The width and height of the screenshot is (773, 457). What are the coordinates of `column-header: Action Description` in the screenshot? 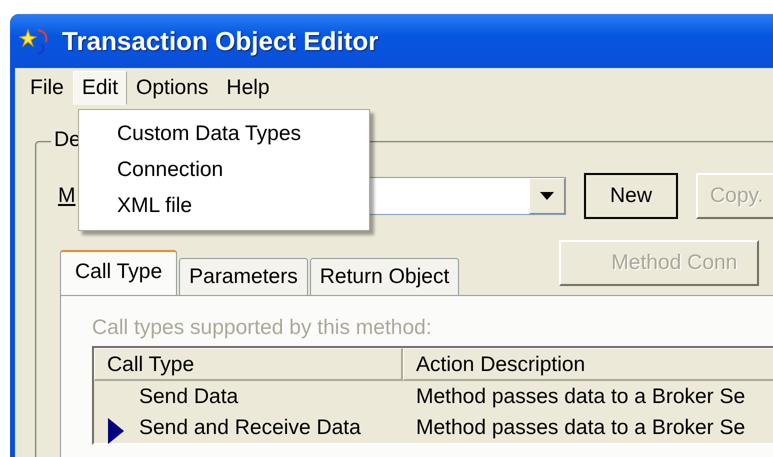 It's located at (588, 364).